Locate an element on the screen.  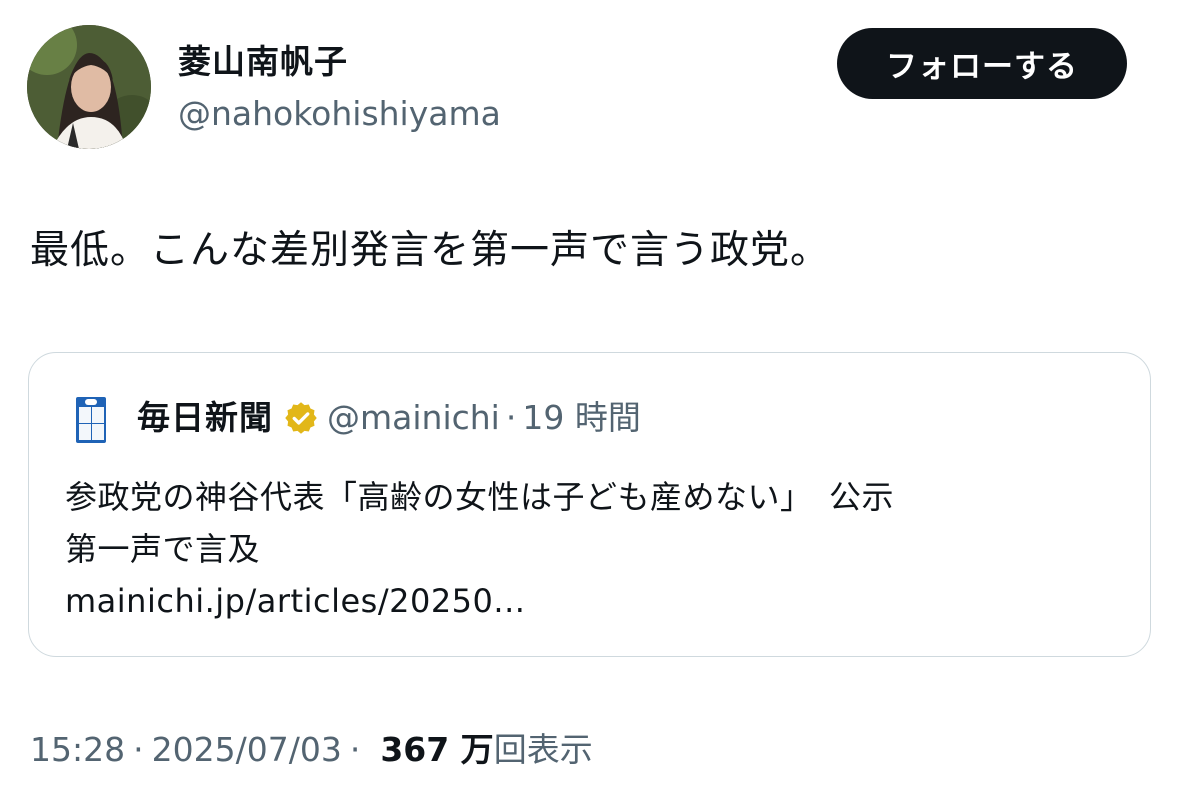
tweet-text: 最低。こんな差別発言を第一声で言う政党。 is located at coordinates (430, 250).